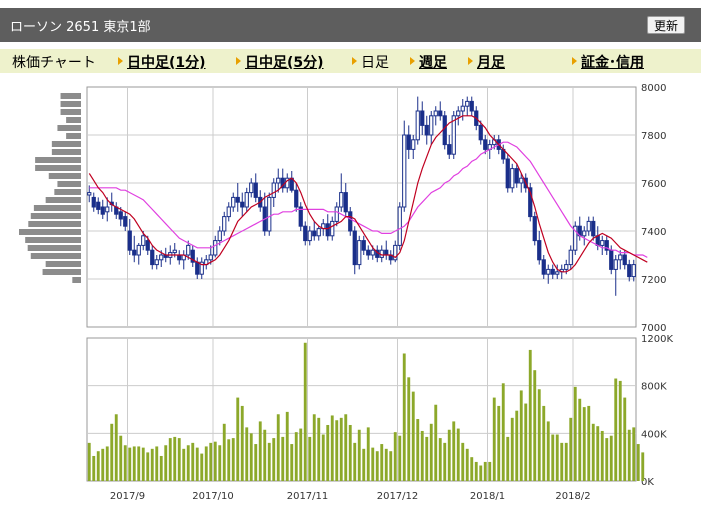 The width and height of the screenshot is (701, 520). Describe the element at coordinates (654, 434) in the screenshot. I see `volume-tick-label: 400K` at that location.